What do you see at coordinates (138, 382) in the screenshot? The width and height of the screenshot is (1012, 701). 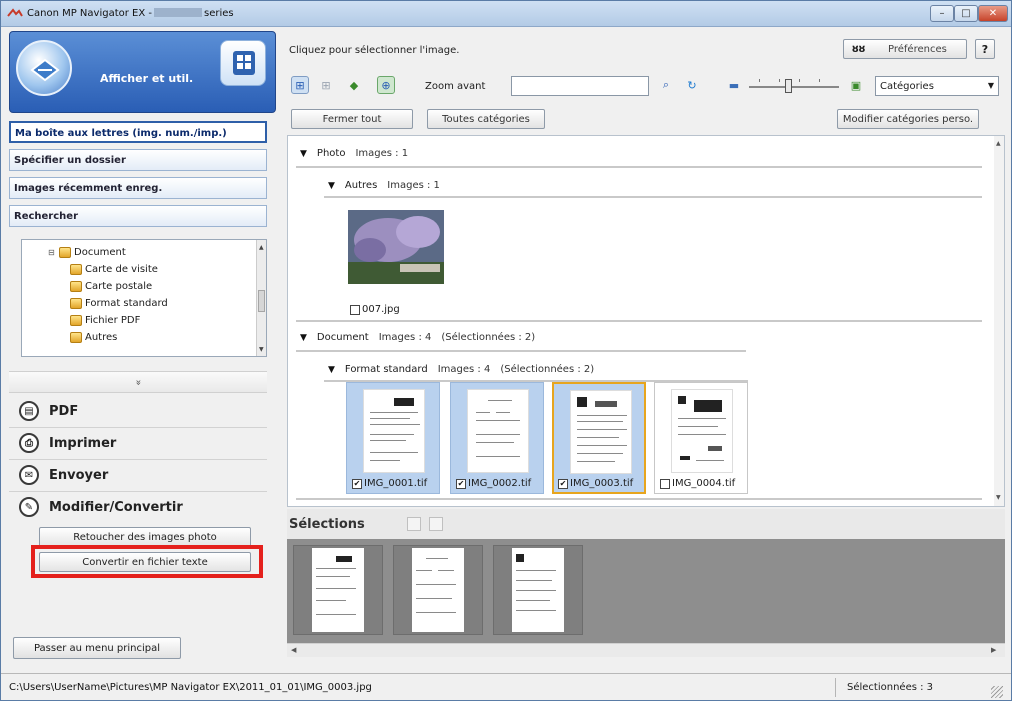 I see `collapse-tree-button: »` at bounding box center [138, 382].